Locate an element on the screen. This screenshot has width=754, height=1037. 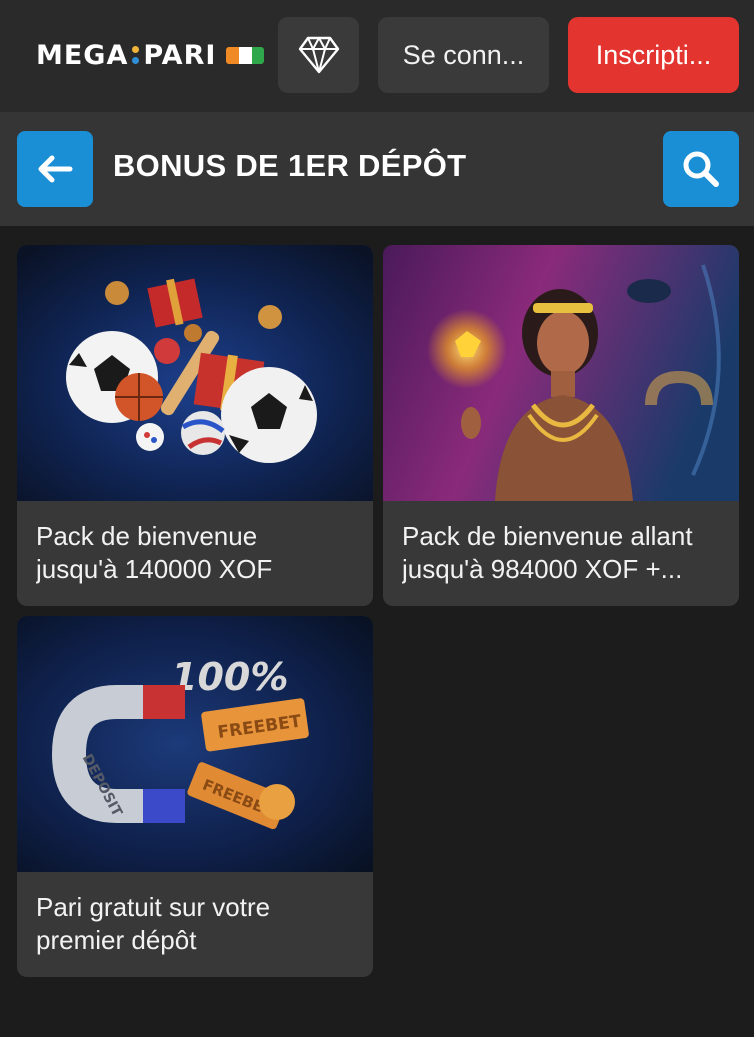
megapari-logo: MEGA PARI is located at coordinates (150, 55).